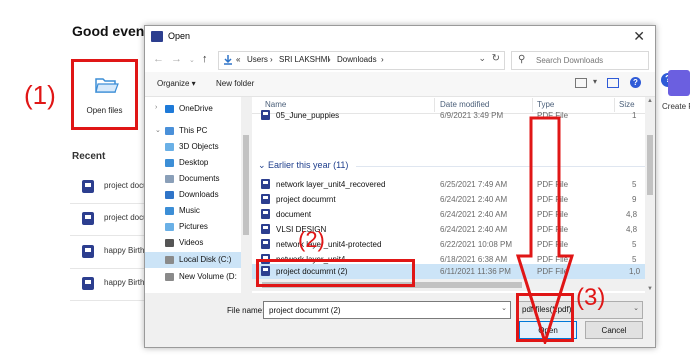  I want to click on search-box: ⚲, so click(580, 60).